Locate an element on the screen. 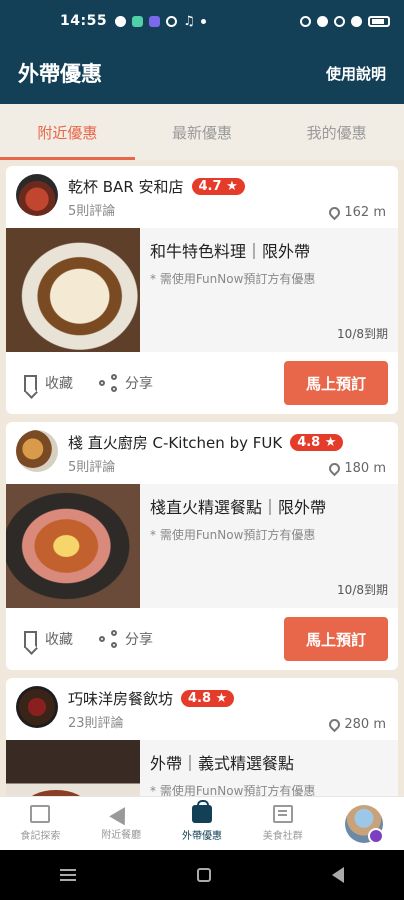 The image size is (404, 900). wifi-icon is located at coordinates (339, 21).